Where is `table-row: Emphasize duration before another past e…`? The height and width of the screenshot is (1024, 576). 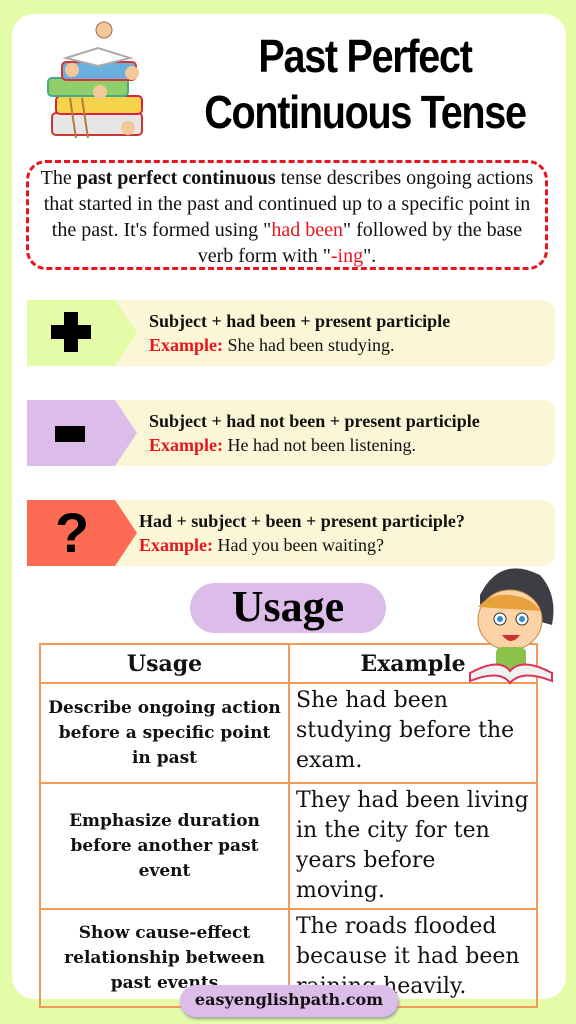 table-row: Emphasize duration before another past e… is located at coordinates (288, 846).